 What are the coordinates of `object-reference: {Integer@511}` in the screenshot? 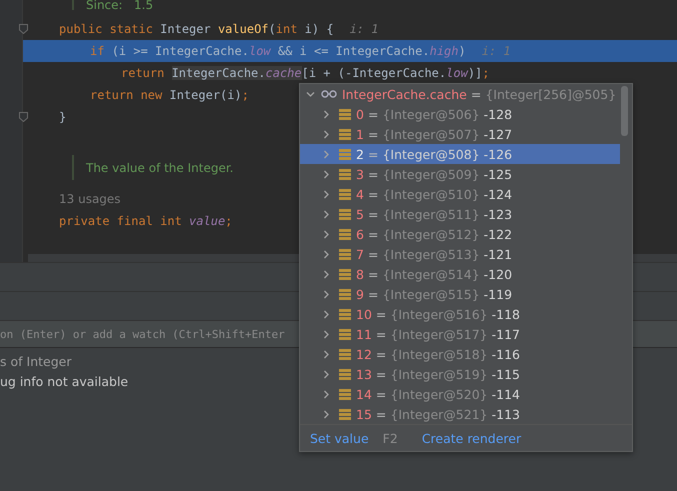 It's located at (431, 214).